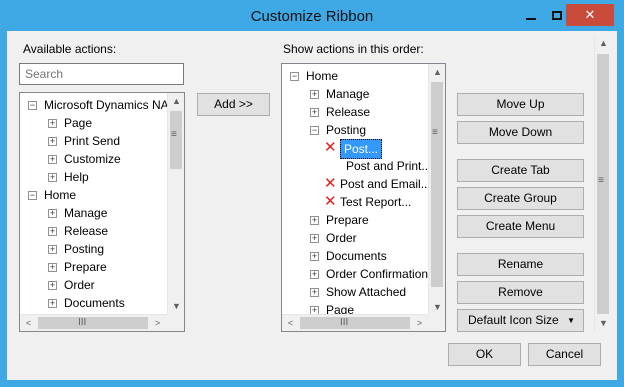  I want to click on remove-button: Remove, so click(520, 292).